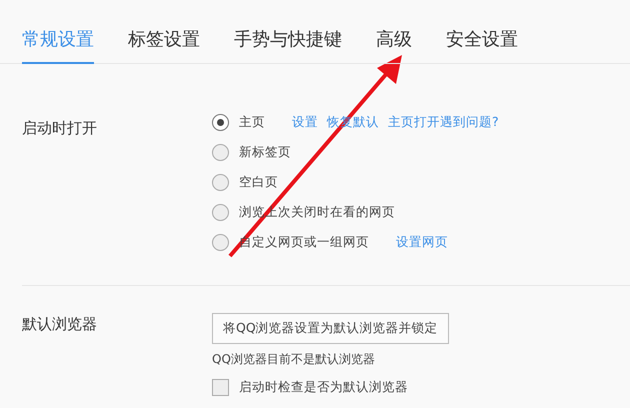 The height and width of the screenshot is (408, 630). Describe the element at coordinates (265, 152) in the screenshot. I see `option-label: 新标签页` at that location.